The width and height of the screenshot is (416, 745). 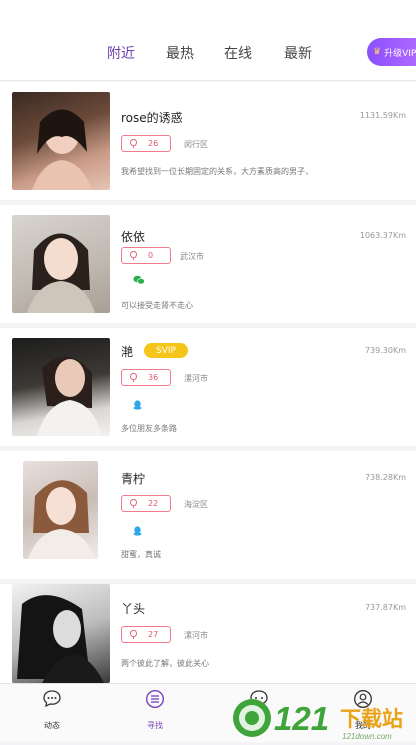 I want to click on likes-count: 26, so click(x=153, y=143).